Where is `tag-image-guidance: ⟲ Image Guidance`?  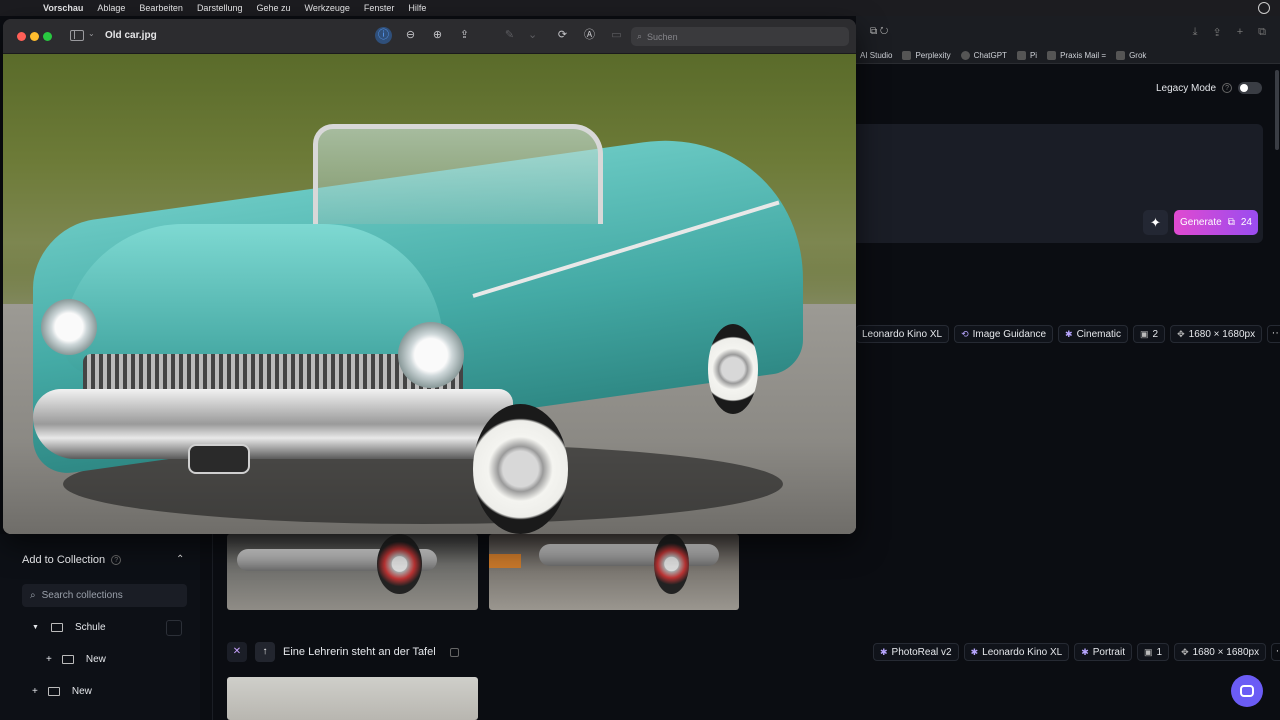 tag-image-guidance: ⟲ Image Guidance is located at coordinates (1004, 334).